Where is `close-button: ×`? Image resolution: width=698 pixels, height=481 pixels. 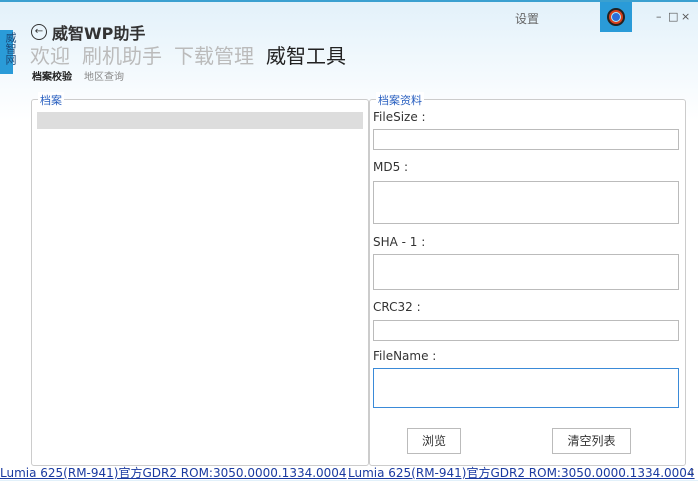
close-button: × is located at coordinates (685, 16).